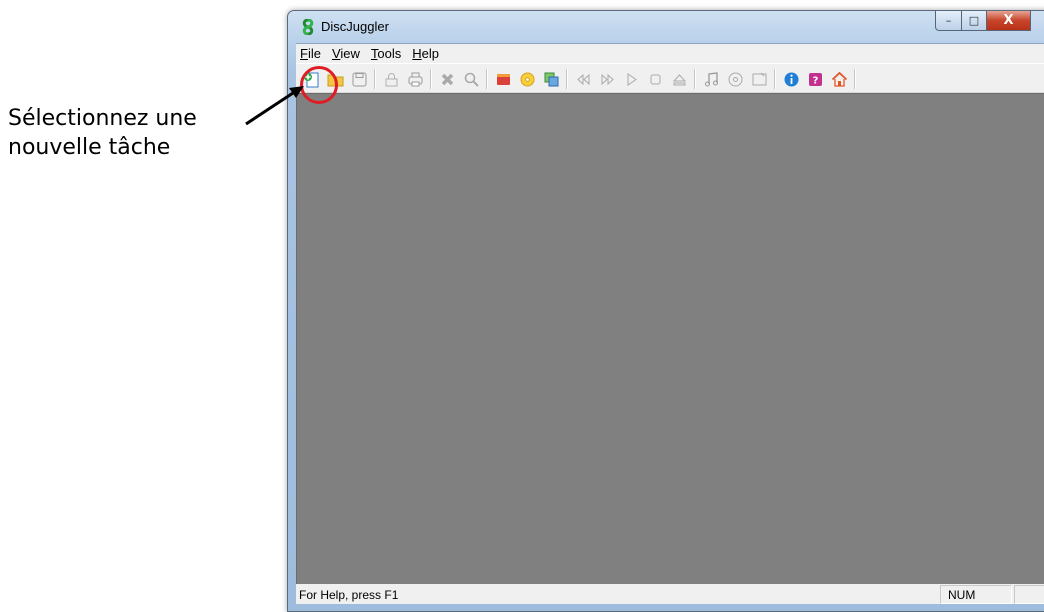 Image resolution: width=1044 pixels, height=612 pixels. Describe the element at coordinates (417, 53) in the screenshot. I see `menu-help-mnemonic: H` at that location.